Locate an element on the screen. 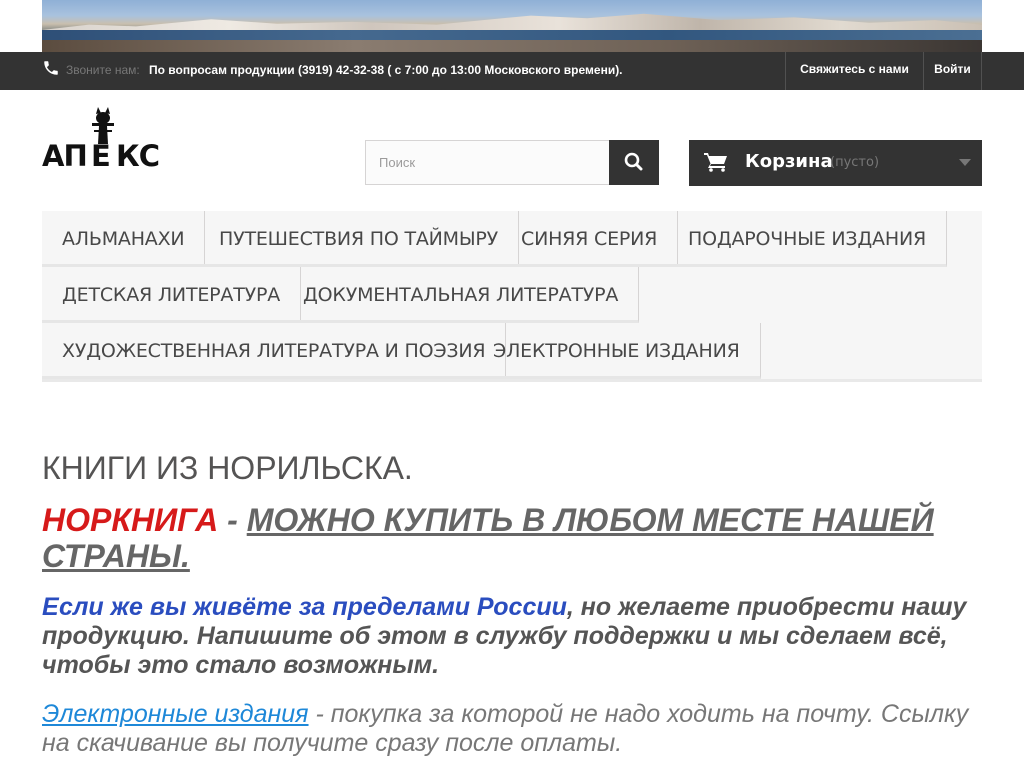 This screenshot has height=768, width=1024. menu-item-childrens-literature: ДЕТСКАЯ ЛИТЕРАТУРА is located at coordinates (172, 295).